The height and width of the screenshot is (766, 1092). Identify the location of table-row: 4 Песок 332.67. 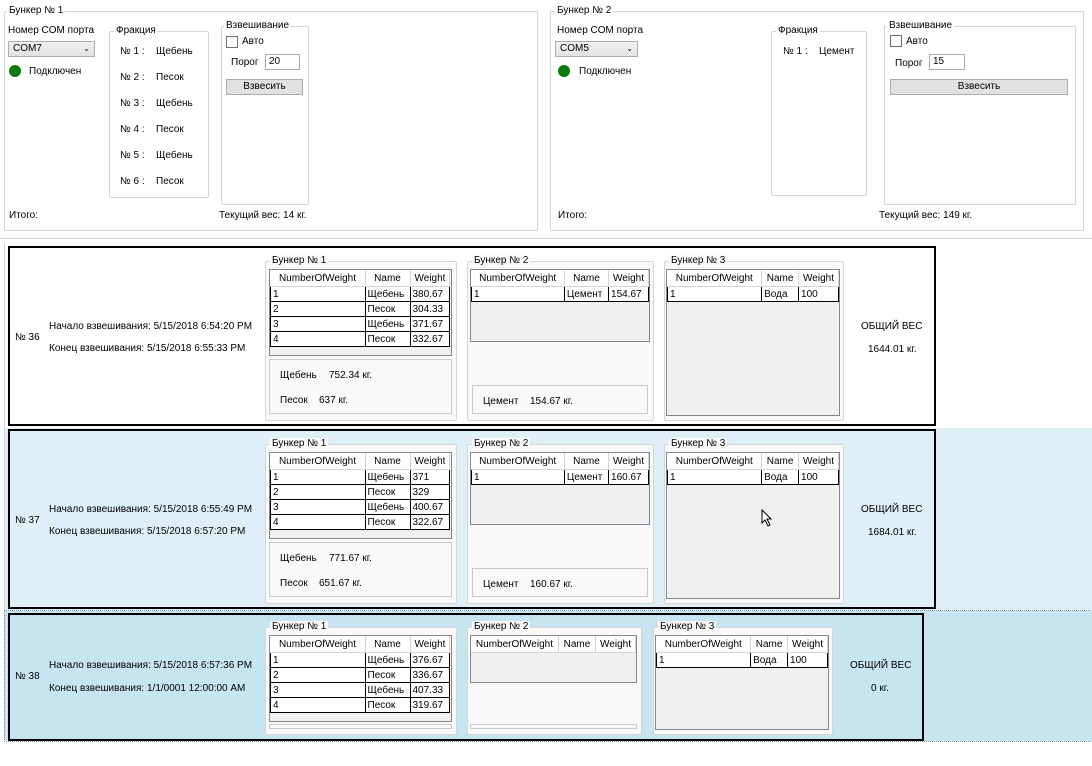
(360, 339).